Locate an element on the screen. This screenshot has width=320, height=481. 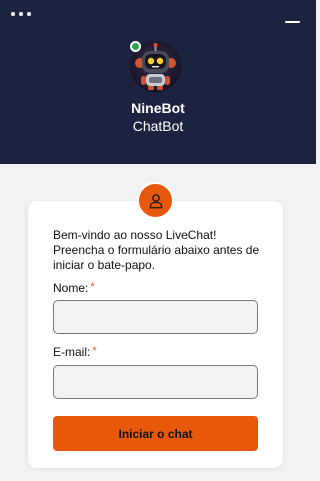
user-badge is located at coordinates (155, 200).